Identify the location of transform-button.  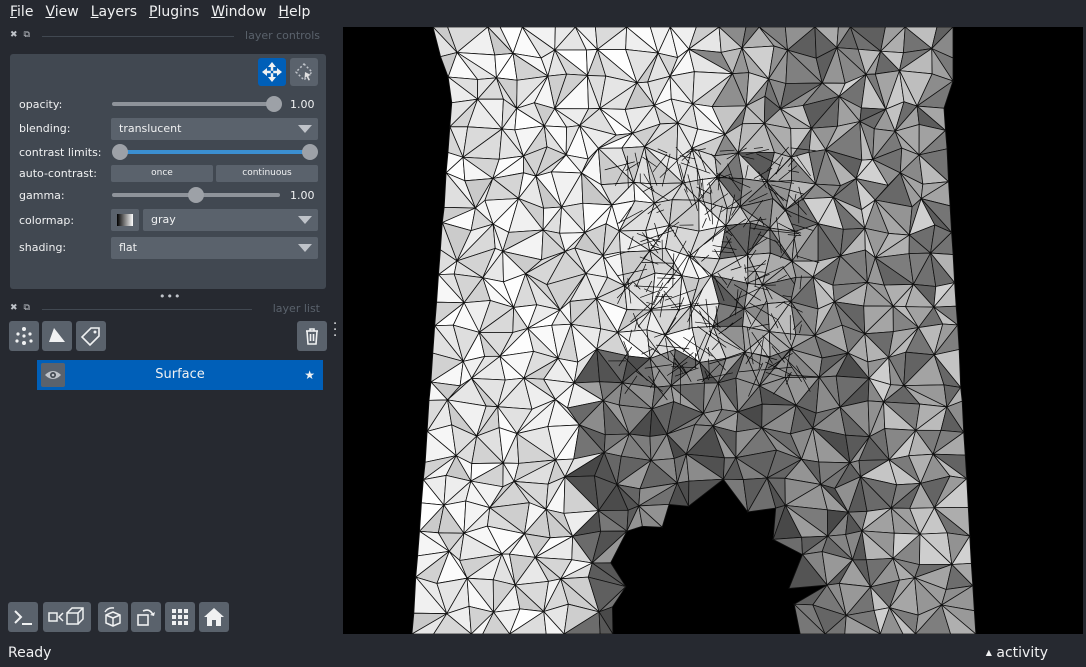
(304, 72).